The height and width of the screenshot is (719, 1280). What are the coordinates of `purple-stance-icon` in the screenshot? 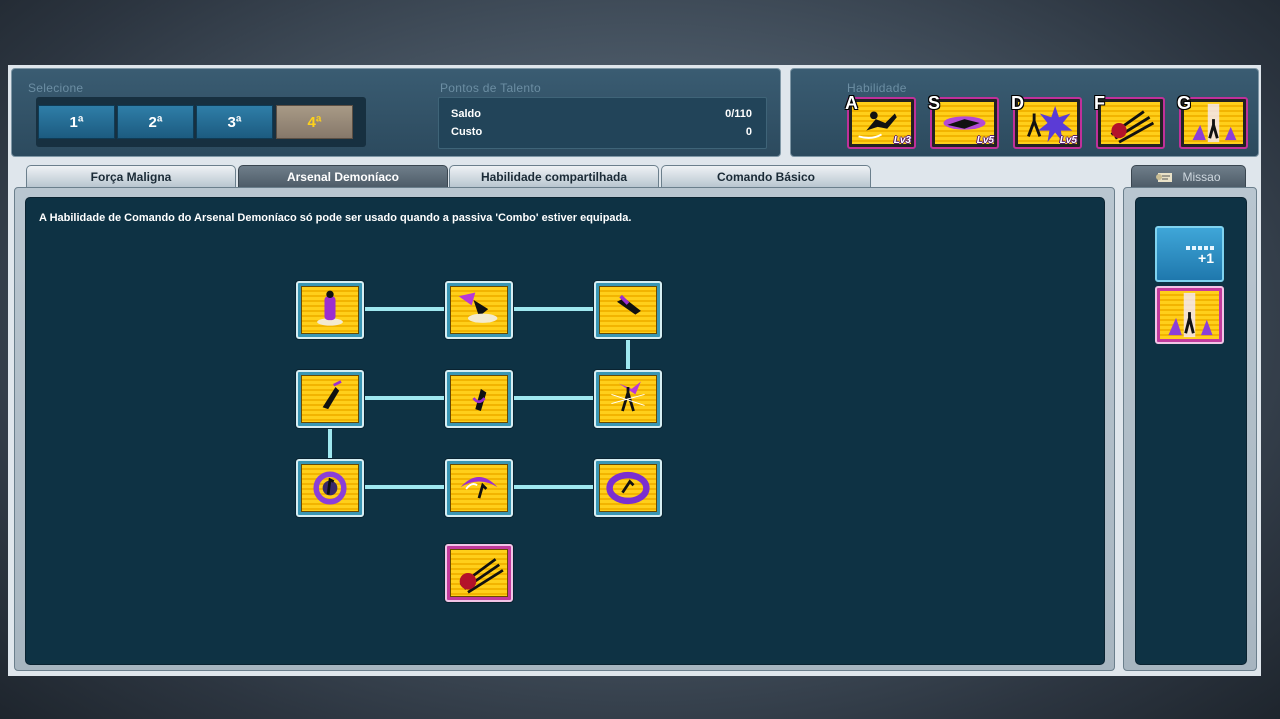 It's located at (330, 310).